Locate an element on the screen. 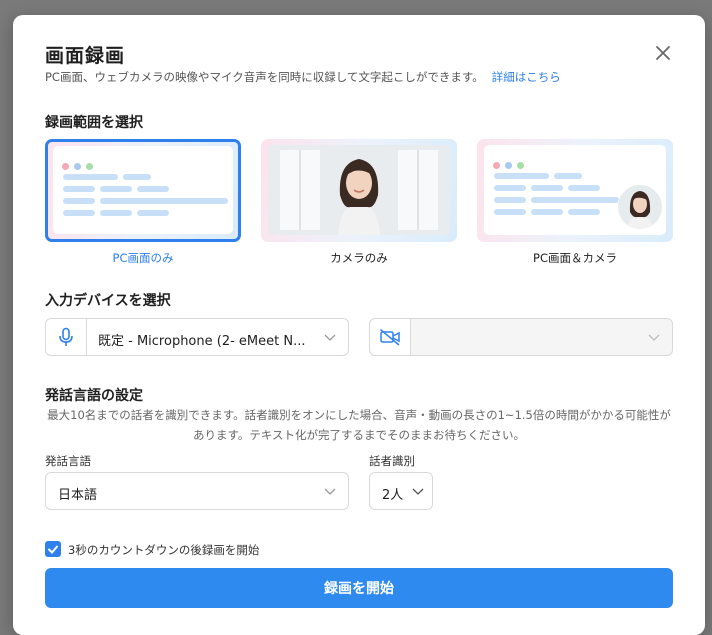 The height and width of the screenshot is (635, 712). language-heading: 発話言語の設定 is located at coordinates (94, 396).